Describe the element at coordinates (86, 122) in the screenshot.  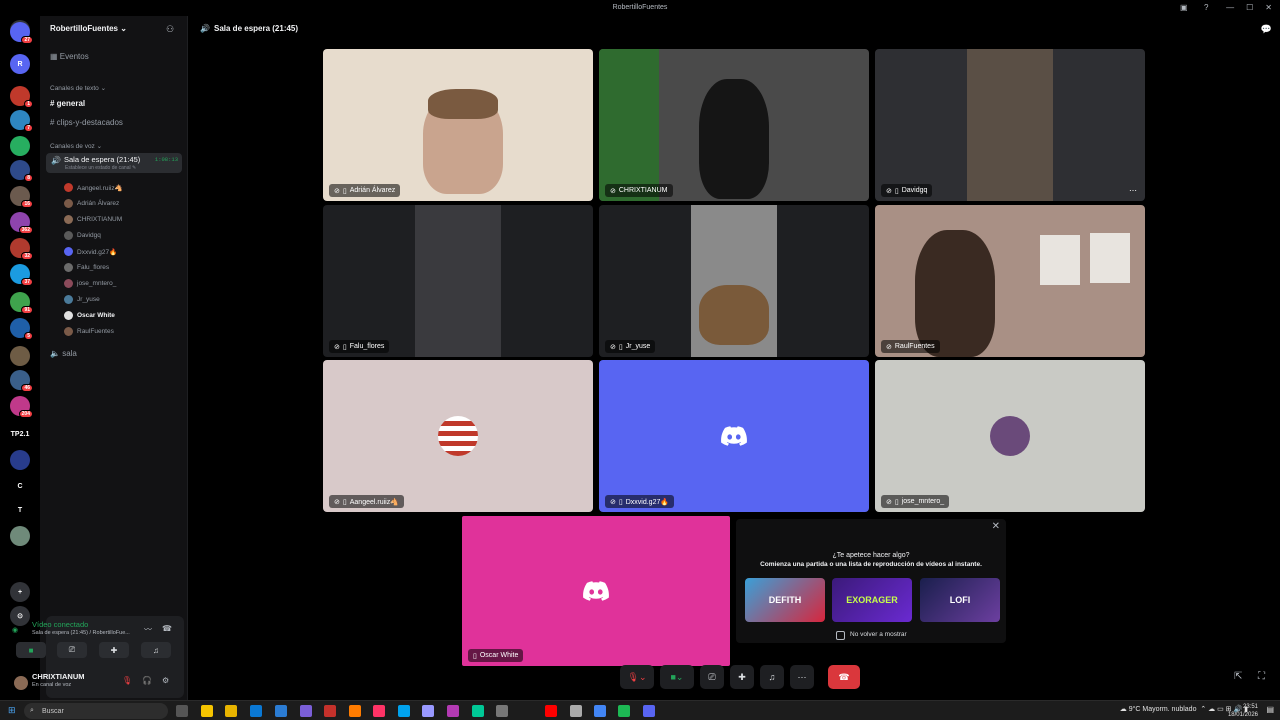
I see `channel-clips: # clips-y-destacados` at that location.